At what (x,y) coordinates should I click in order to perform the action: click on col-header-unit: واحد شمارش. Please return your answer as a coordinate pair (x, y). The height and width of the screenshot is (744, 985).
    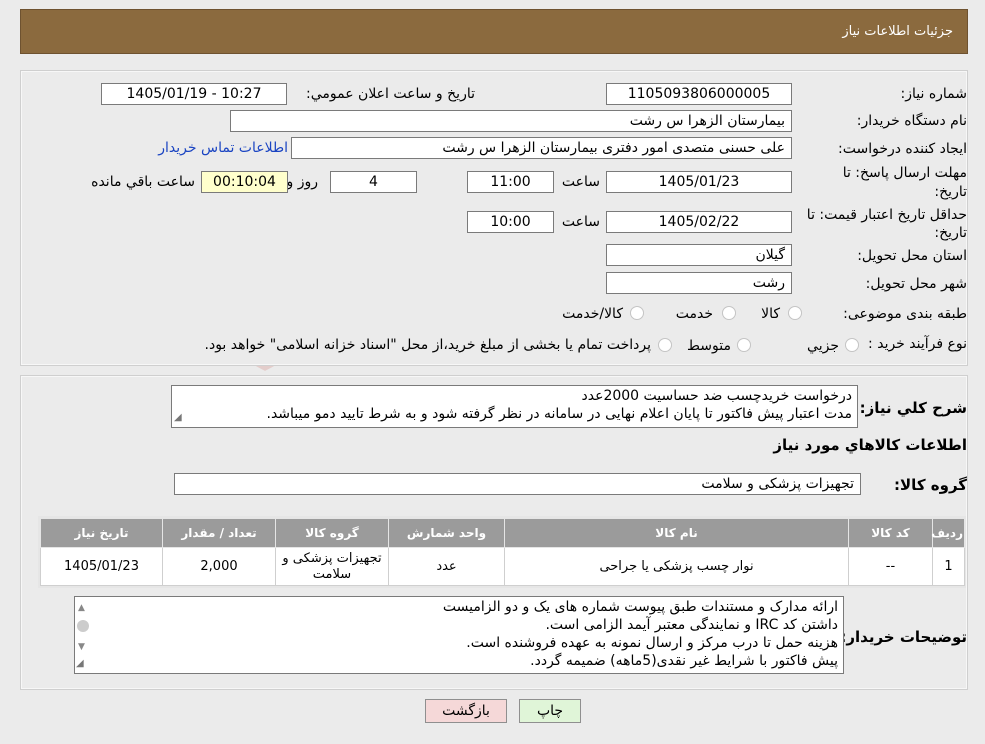
    Looking at the image, I should click on (446, 533).